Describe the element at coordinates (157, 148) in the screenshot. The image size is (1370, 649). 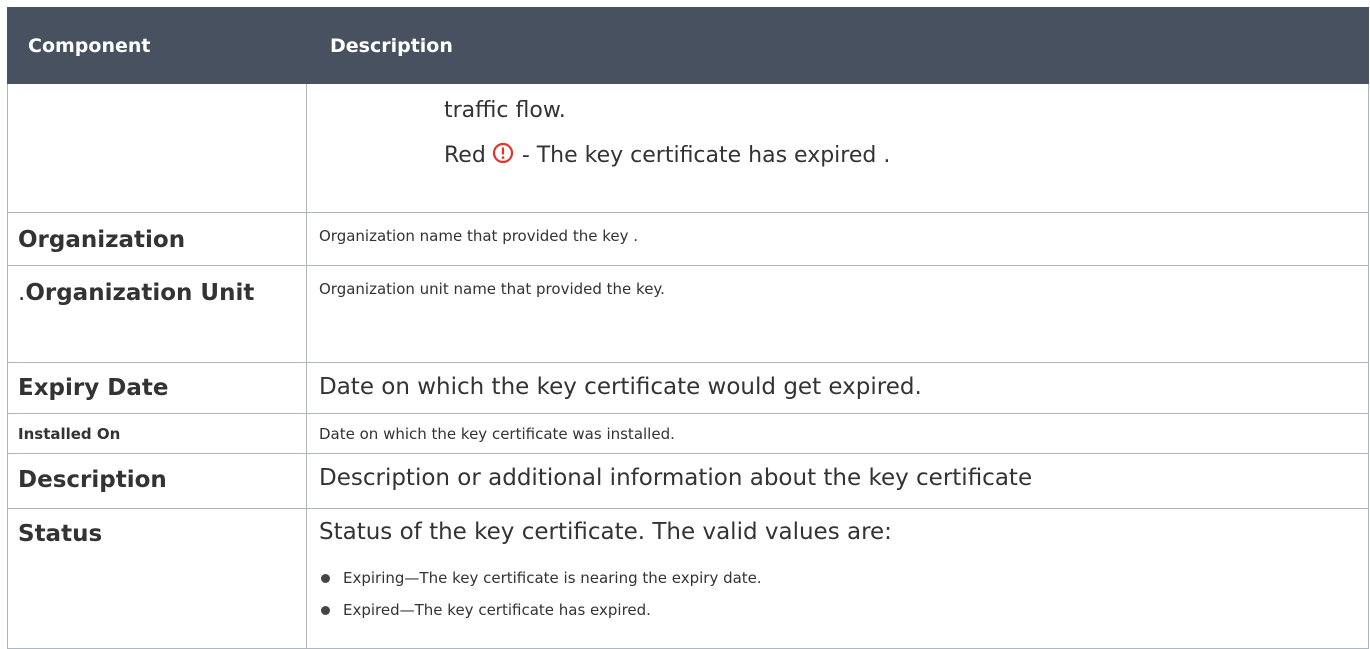
I see `component-cell-empty` at that location.